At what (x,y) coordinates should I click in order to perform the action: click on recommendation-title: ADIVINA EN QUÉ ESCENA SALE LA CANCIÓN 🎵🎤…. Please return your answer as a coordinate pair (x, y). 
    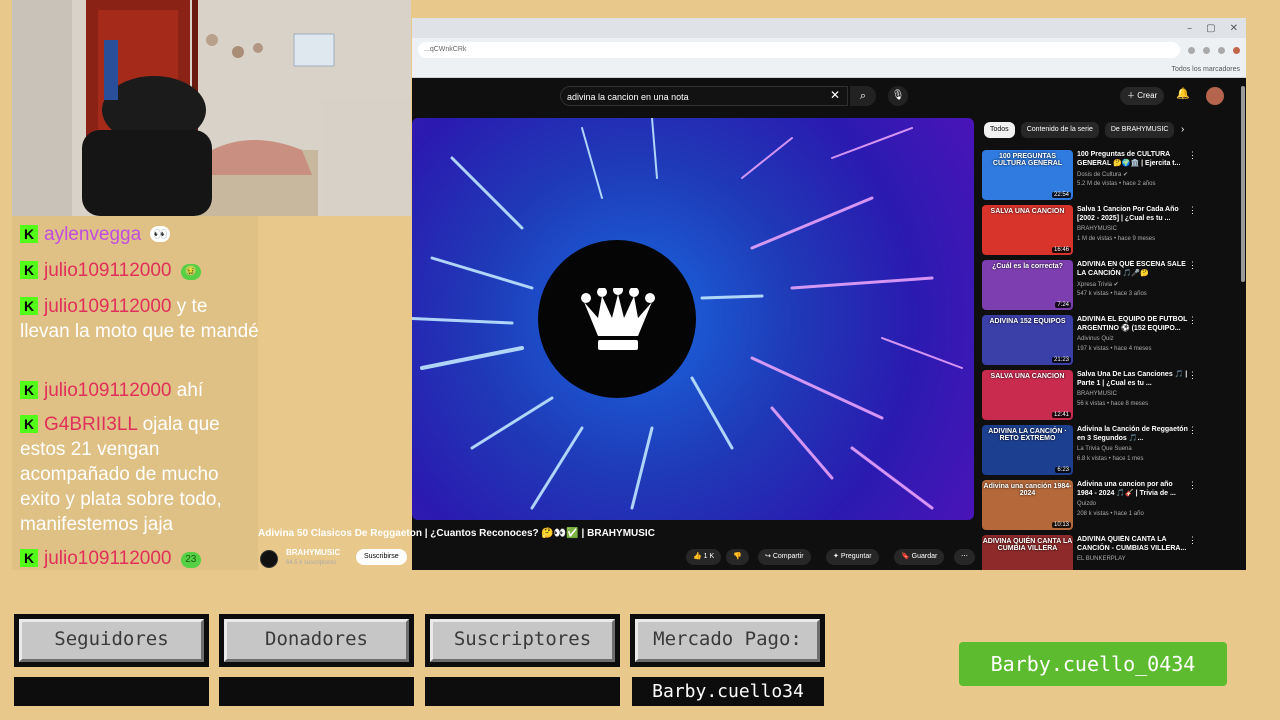
    Looking at the image, I should click on (1133, 269).